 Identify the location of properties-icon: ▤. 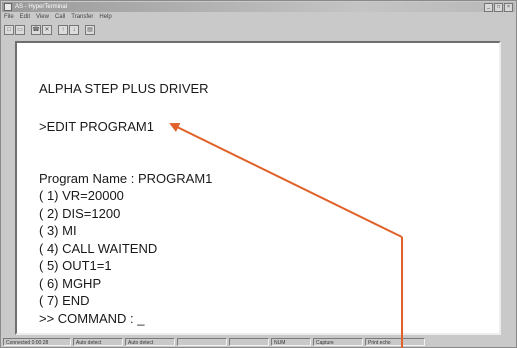
(90, 30).